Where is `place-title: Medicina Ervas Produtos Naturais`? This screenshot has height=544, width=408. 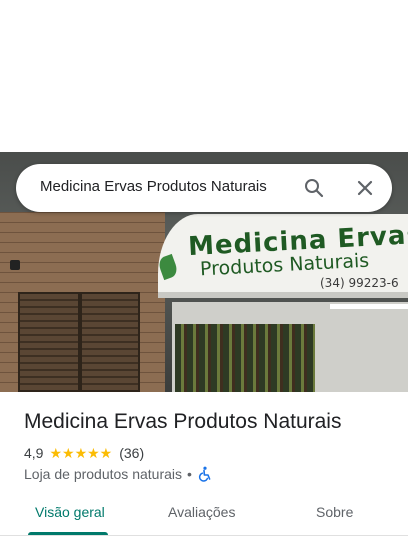
place-title: Medicina Ervas Produtos Naturais is located at coordinates (183, 421).